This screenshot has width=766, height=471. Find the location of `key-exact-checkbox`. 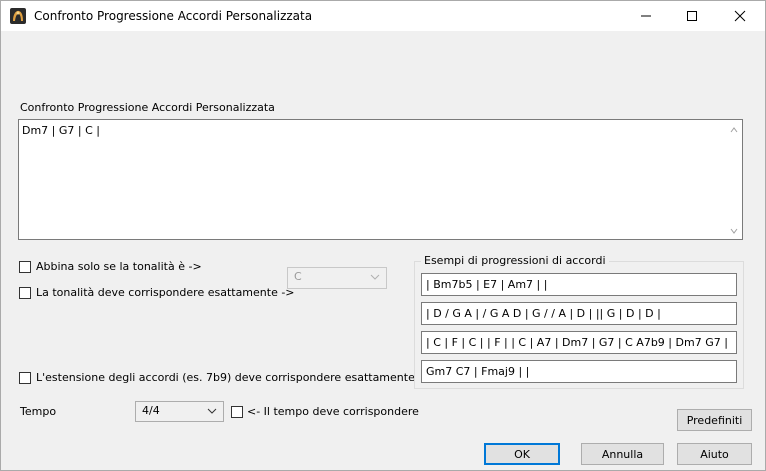

key-exact-checkbox is located at coordinates (25, 293).